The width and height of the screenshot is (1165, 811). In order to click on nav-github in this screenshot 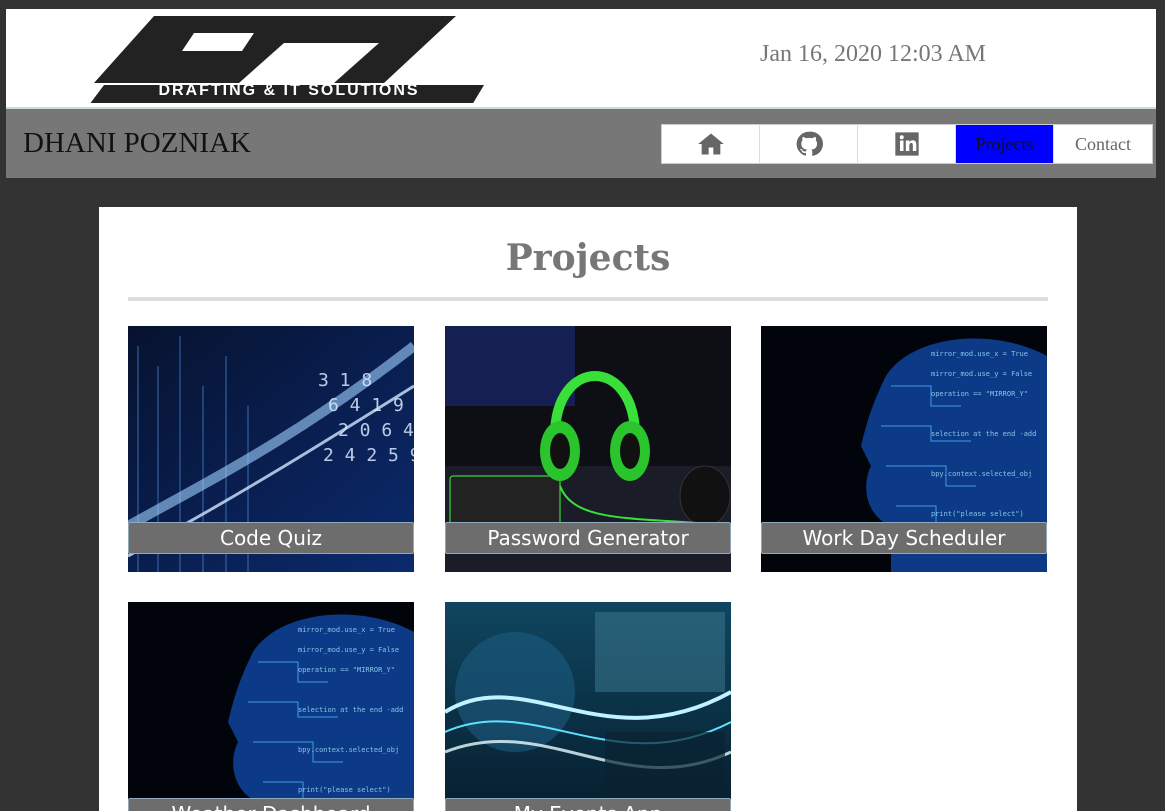, I will do `click(809, 144)`.